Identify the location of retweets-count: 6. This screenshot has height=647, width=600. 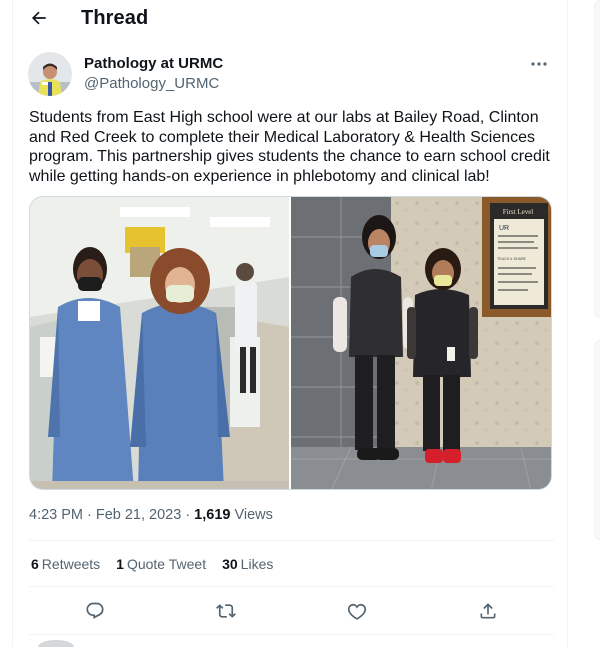
(35, 564).